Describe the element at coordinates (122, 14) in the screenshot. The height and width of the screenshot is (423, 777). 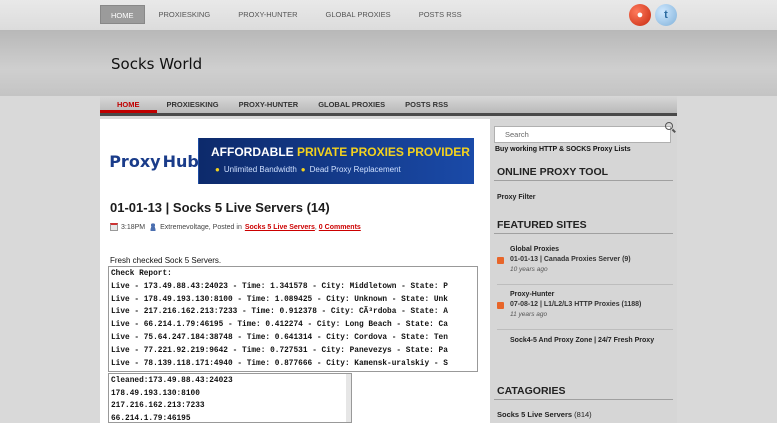
I see `topnav-home: HOME` at that location.